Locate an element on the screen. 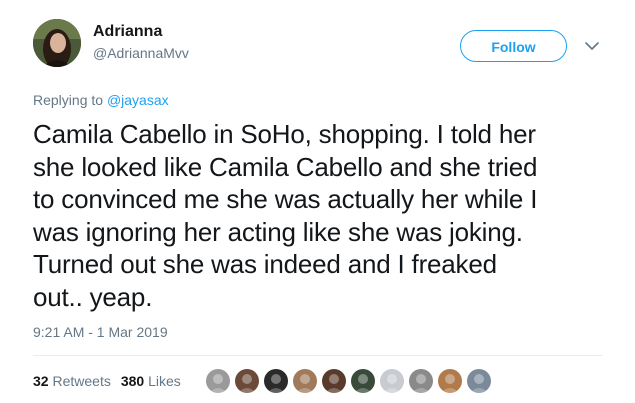  liker-avatars is located at coordinates (350, 381).